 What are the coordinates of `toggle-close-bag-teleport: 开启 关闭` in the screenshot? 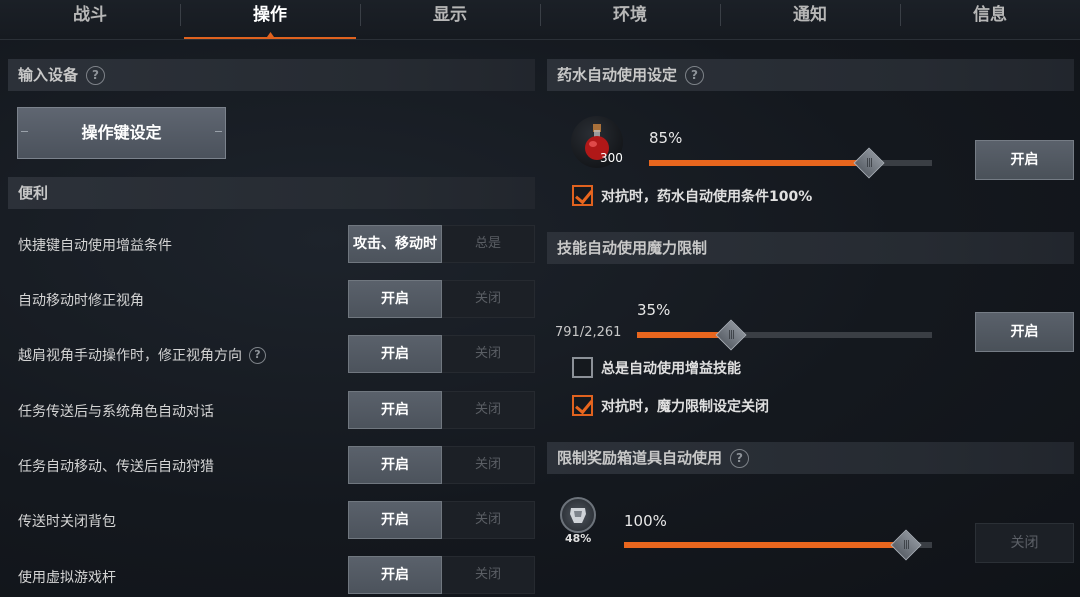 It's located at (441, 520).